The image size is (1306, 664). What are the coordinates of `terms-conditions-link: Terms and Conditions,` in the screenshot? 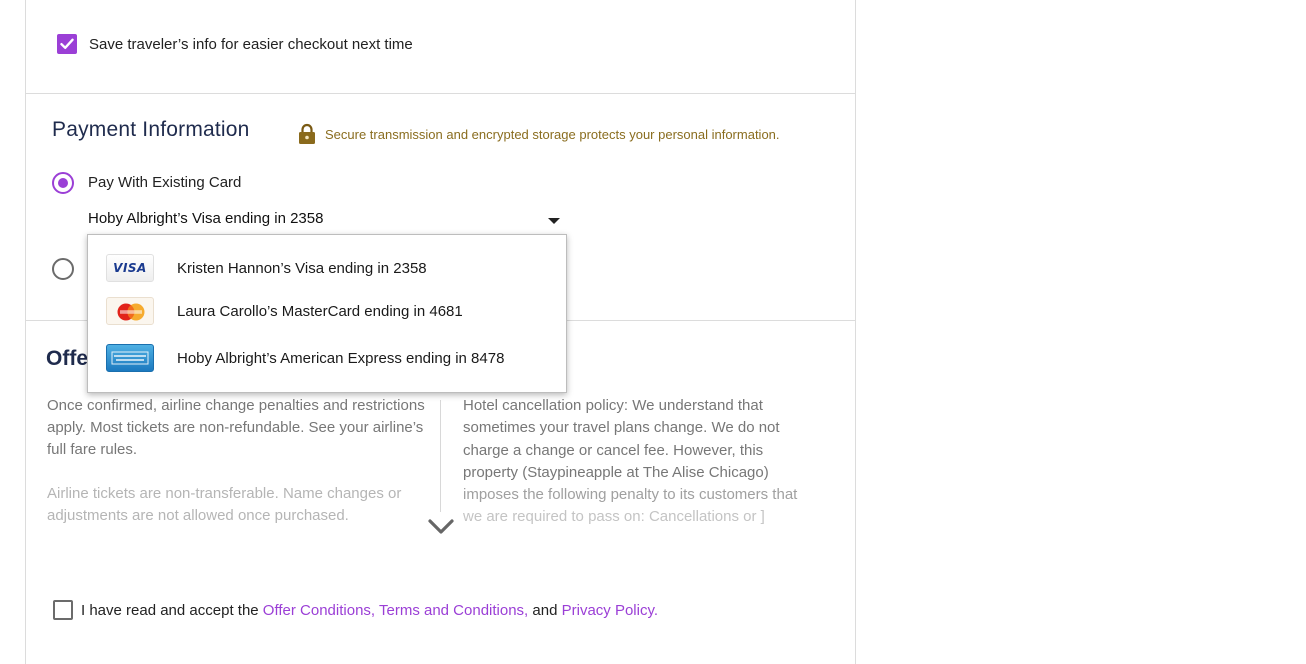 It's located at (453, 610).